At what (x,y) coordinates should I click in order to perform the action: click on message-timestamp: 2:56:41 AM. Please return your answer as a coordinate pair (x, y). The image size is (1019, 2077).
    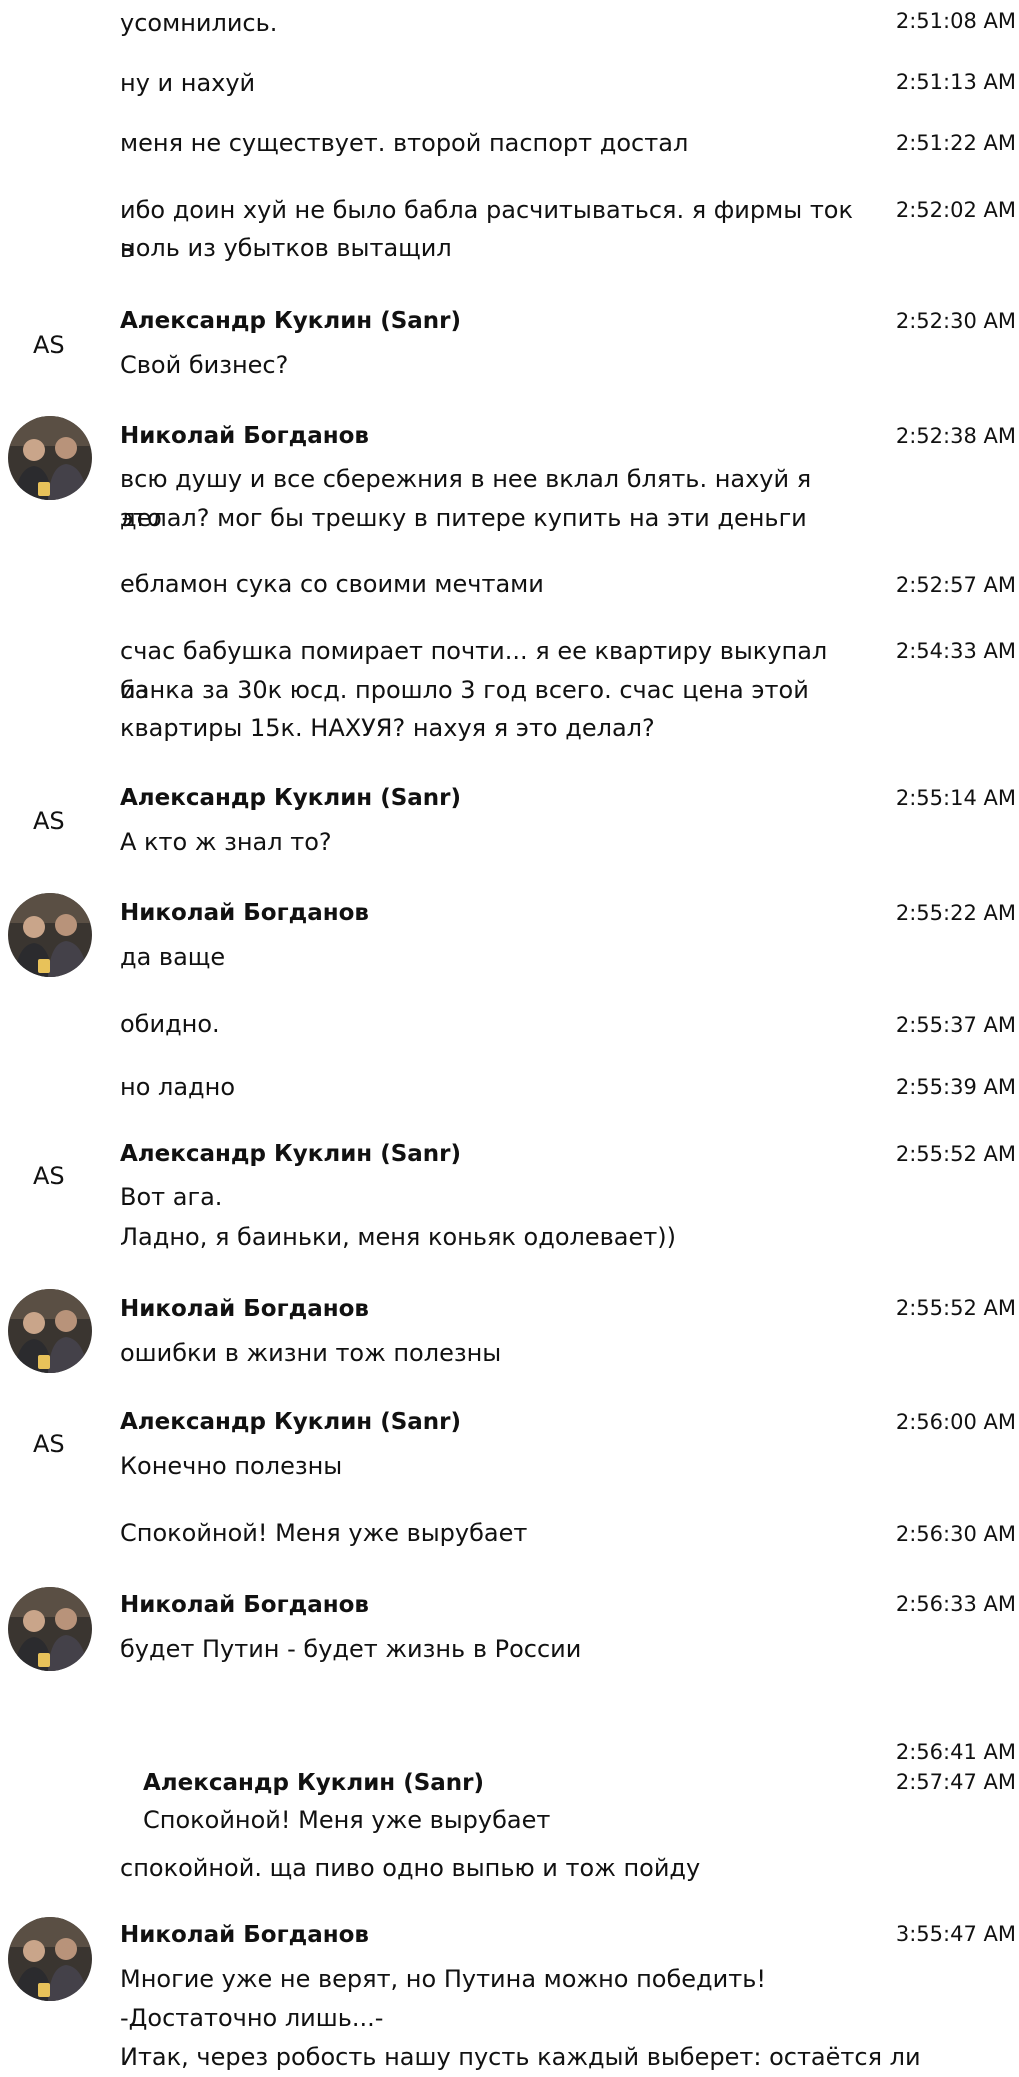
    Looking at the image, I should click on (955, 1752).